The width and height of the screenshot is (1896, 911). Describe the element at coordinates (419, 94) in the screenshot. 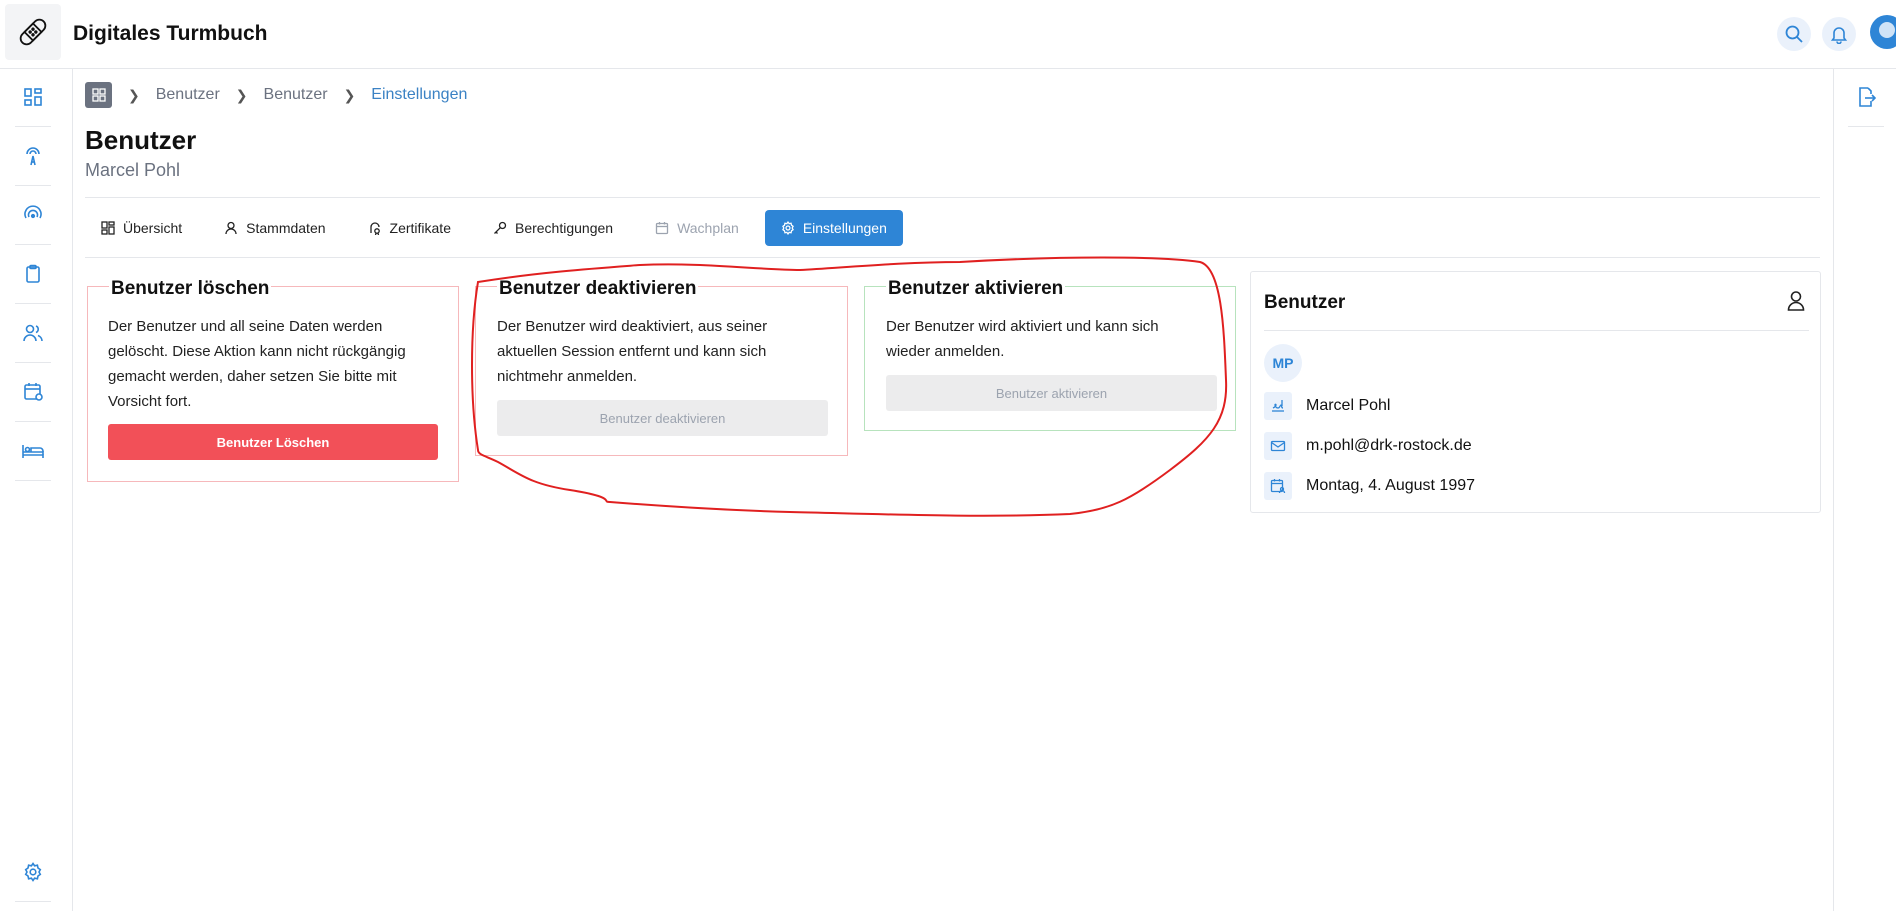

I see `breadcrumb-item-current: Einstellungen` at that location.